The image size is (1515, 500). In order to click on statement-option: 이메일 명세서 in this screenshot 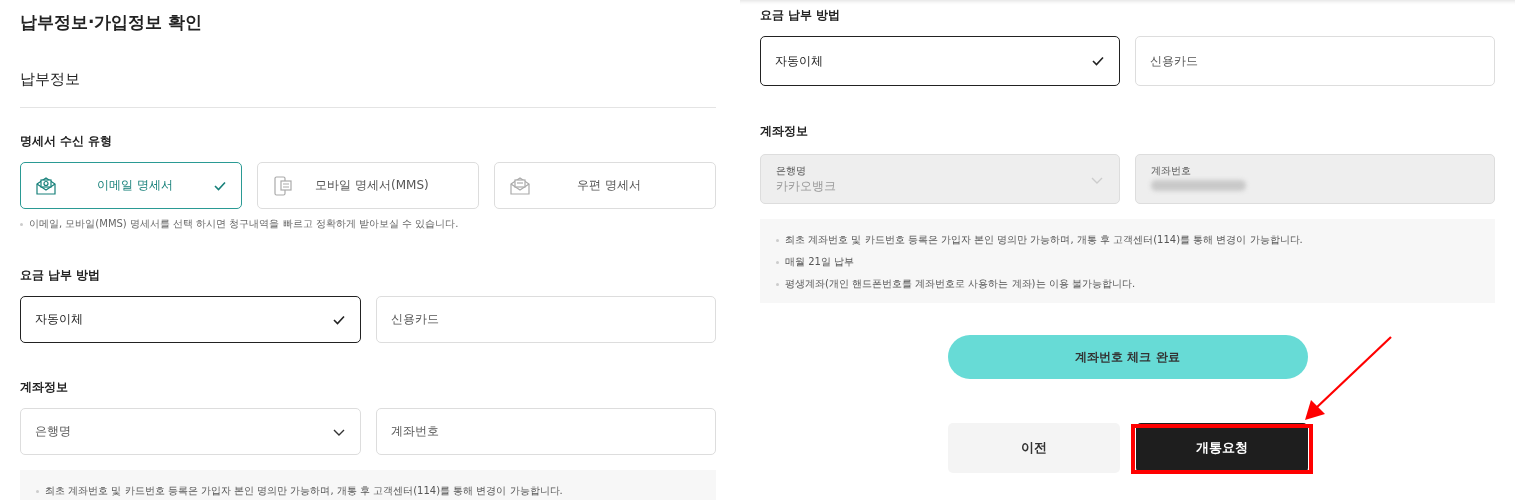, I will do `click(131, 185)`.